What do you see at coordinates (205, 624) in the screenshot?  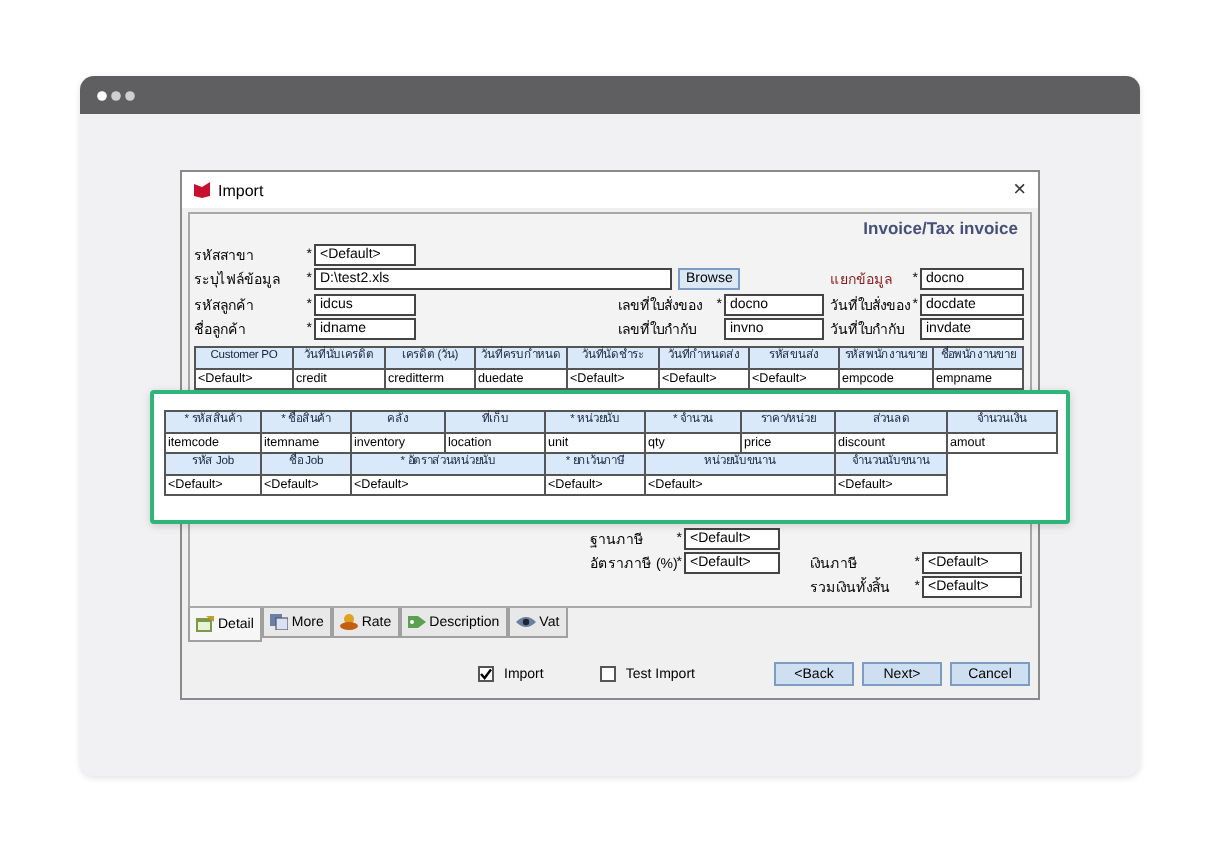 I see `table-icon` at bounding box center [205, 624].